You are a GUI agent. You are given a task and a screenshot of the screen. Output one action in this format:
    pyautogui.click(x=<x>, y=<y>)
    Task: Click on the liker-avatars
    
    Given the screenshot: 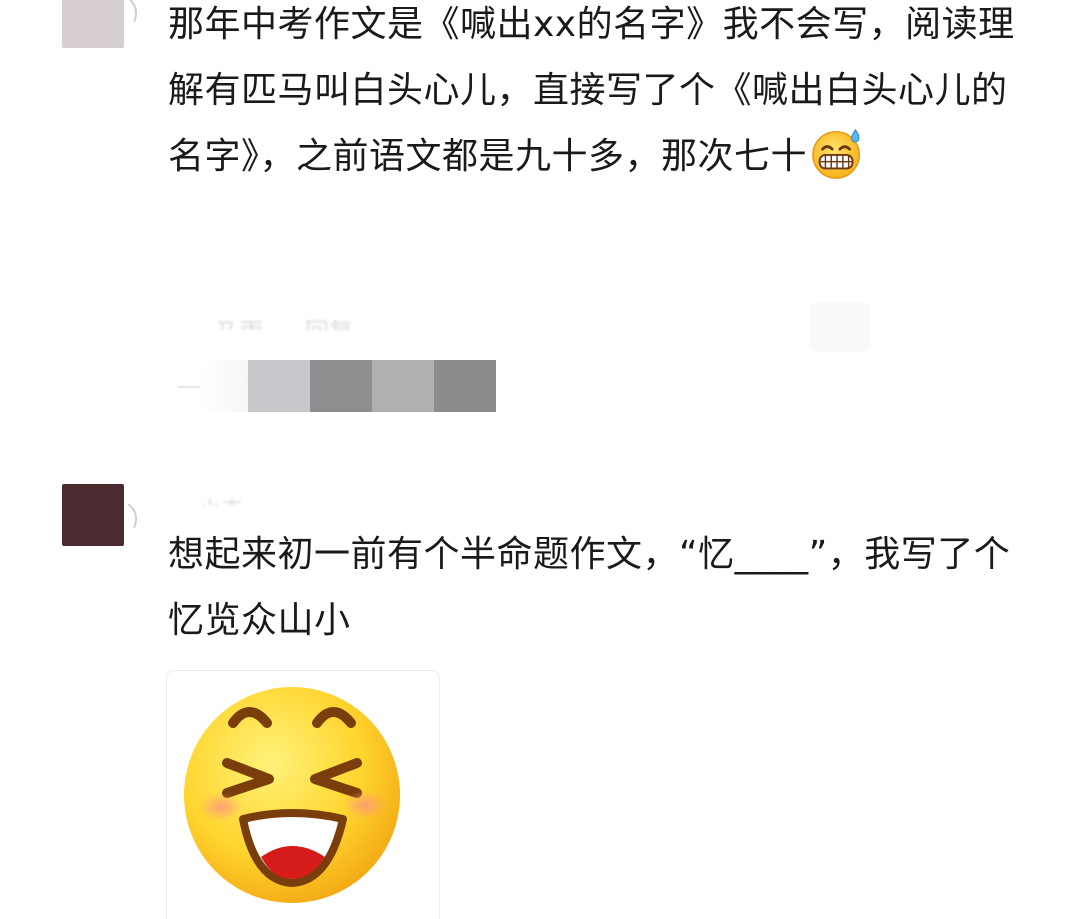 What is the action you would take?
    pyautogui.click(x=343, y=386)
    